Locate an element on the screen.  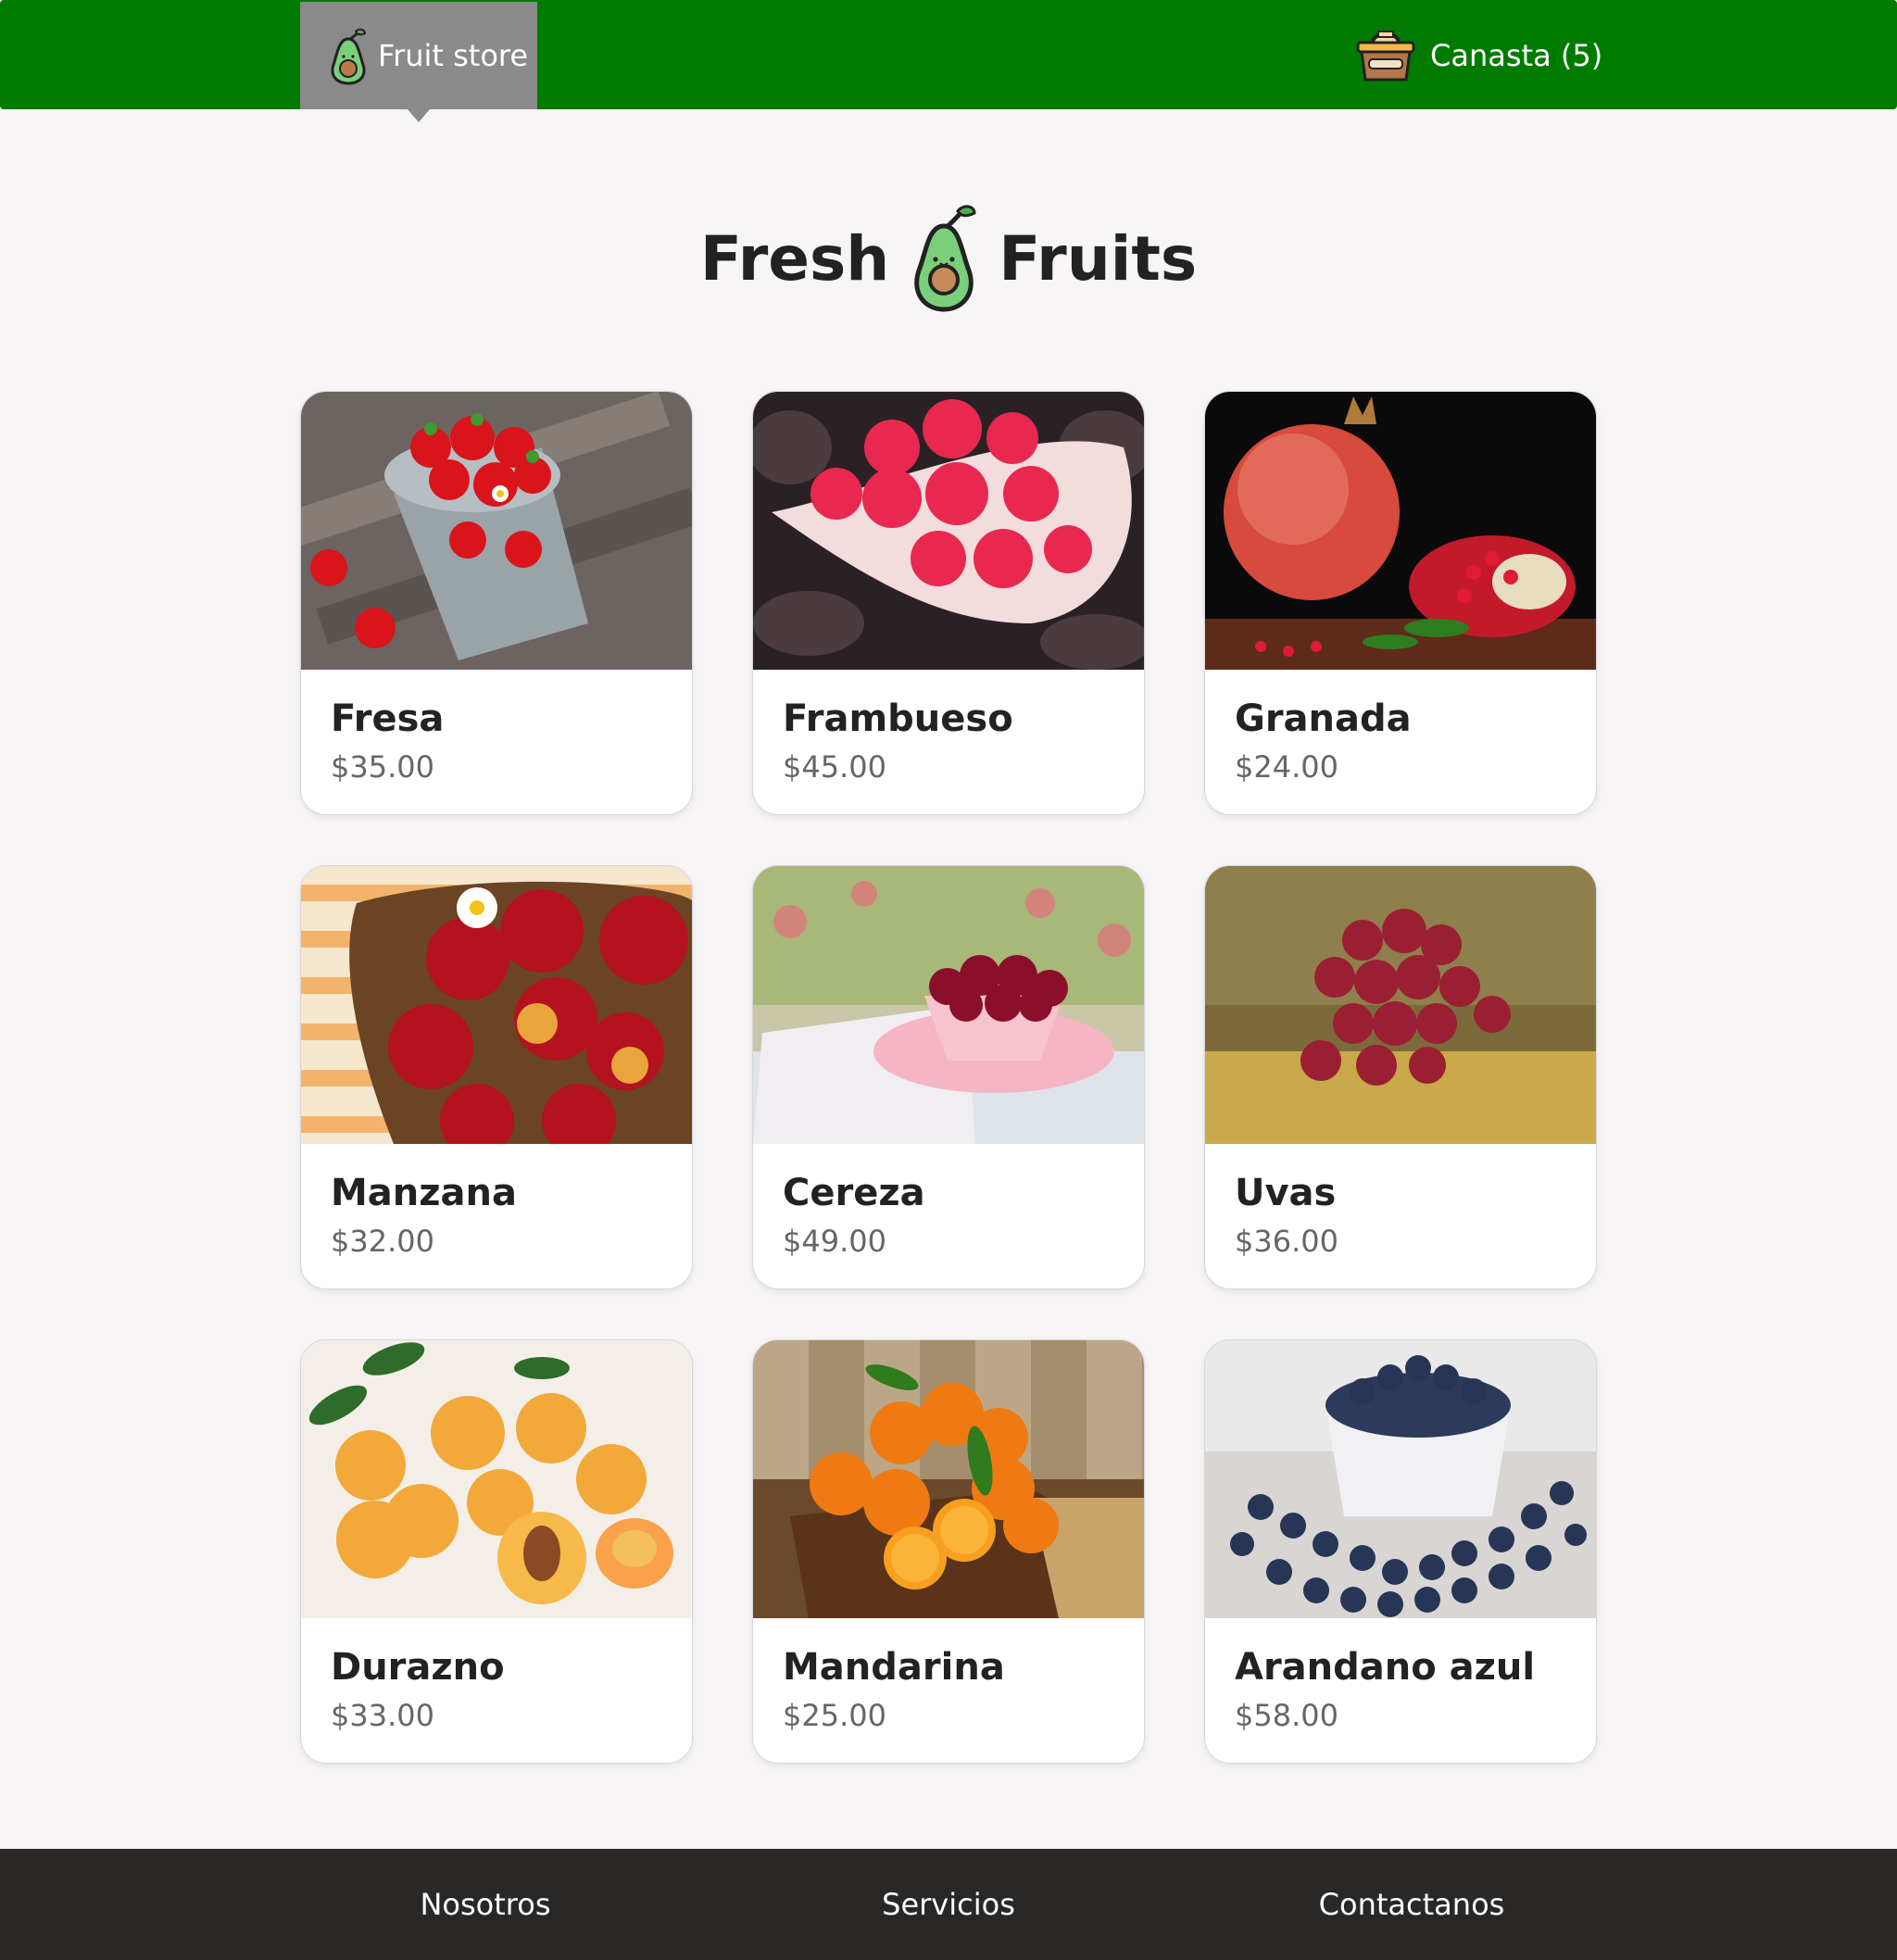
product-name: Fresa is located at coordinates (388, 718).